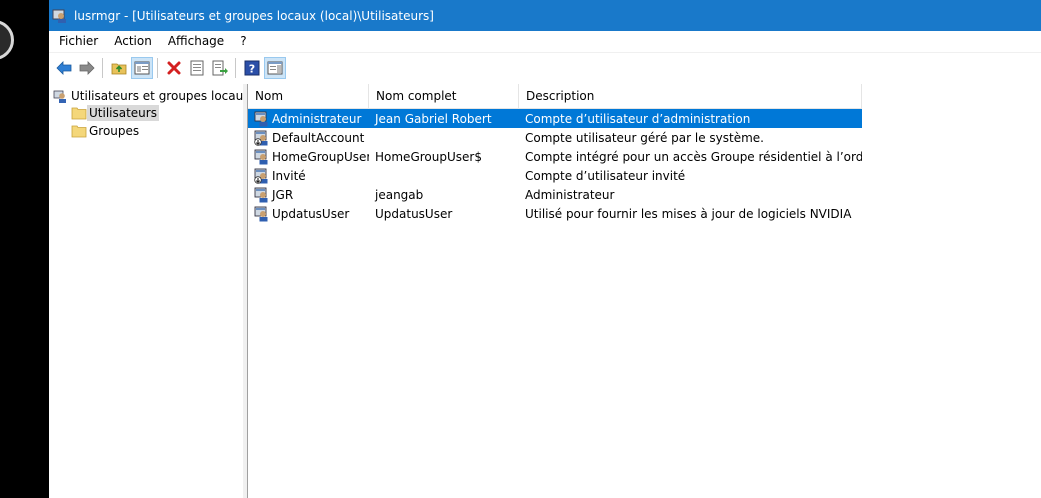  What do you see at coordinates (59, 96) in the screenshot?
I see `users-groups-icon` at bounding box center [59, 96].